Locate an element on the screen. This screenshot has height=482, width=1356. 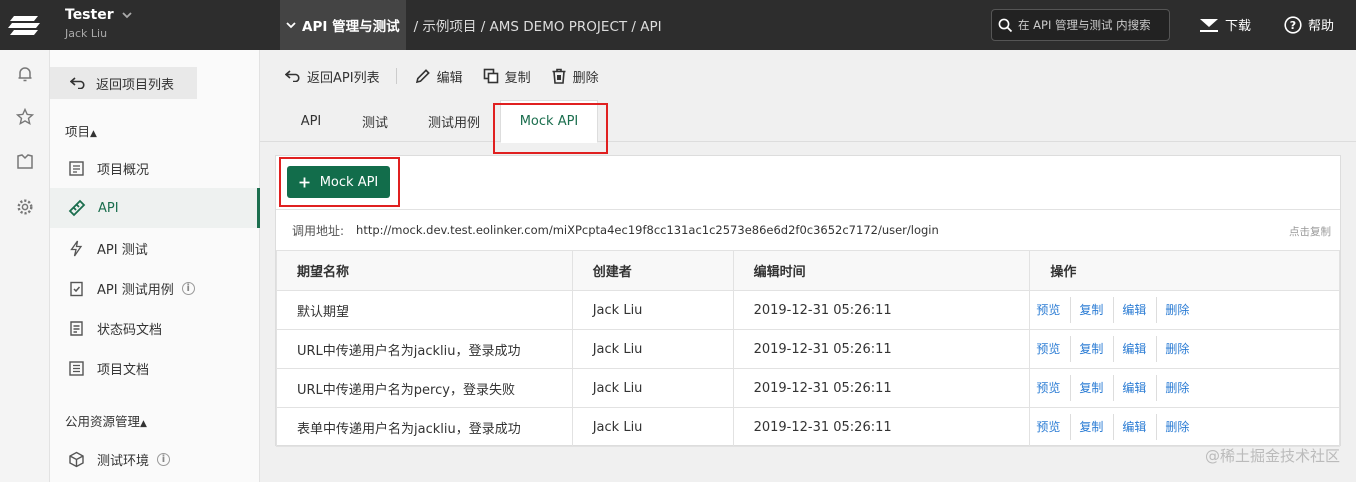
sidebar-item-api-test: API 测试 is located at coordinates (155, 248).